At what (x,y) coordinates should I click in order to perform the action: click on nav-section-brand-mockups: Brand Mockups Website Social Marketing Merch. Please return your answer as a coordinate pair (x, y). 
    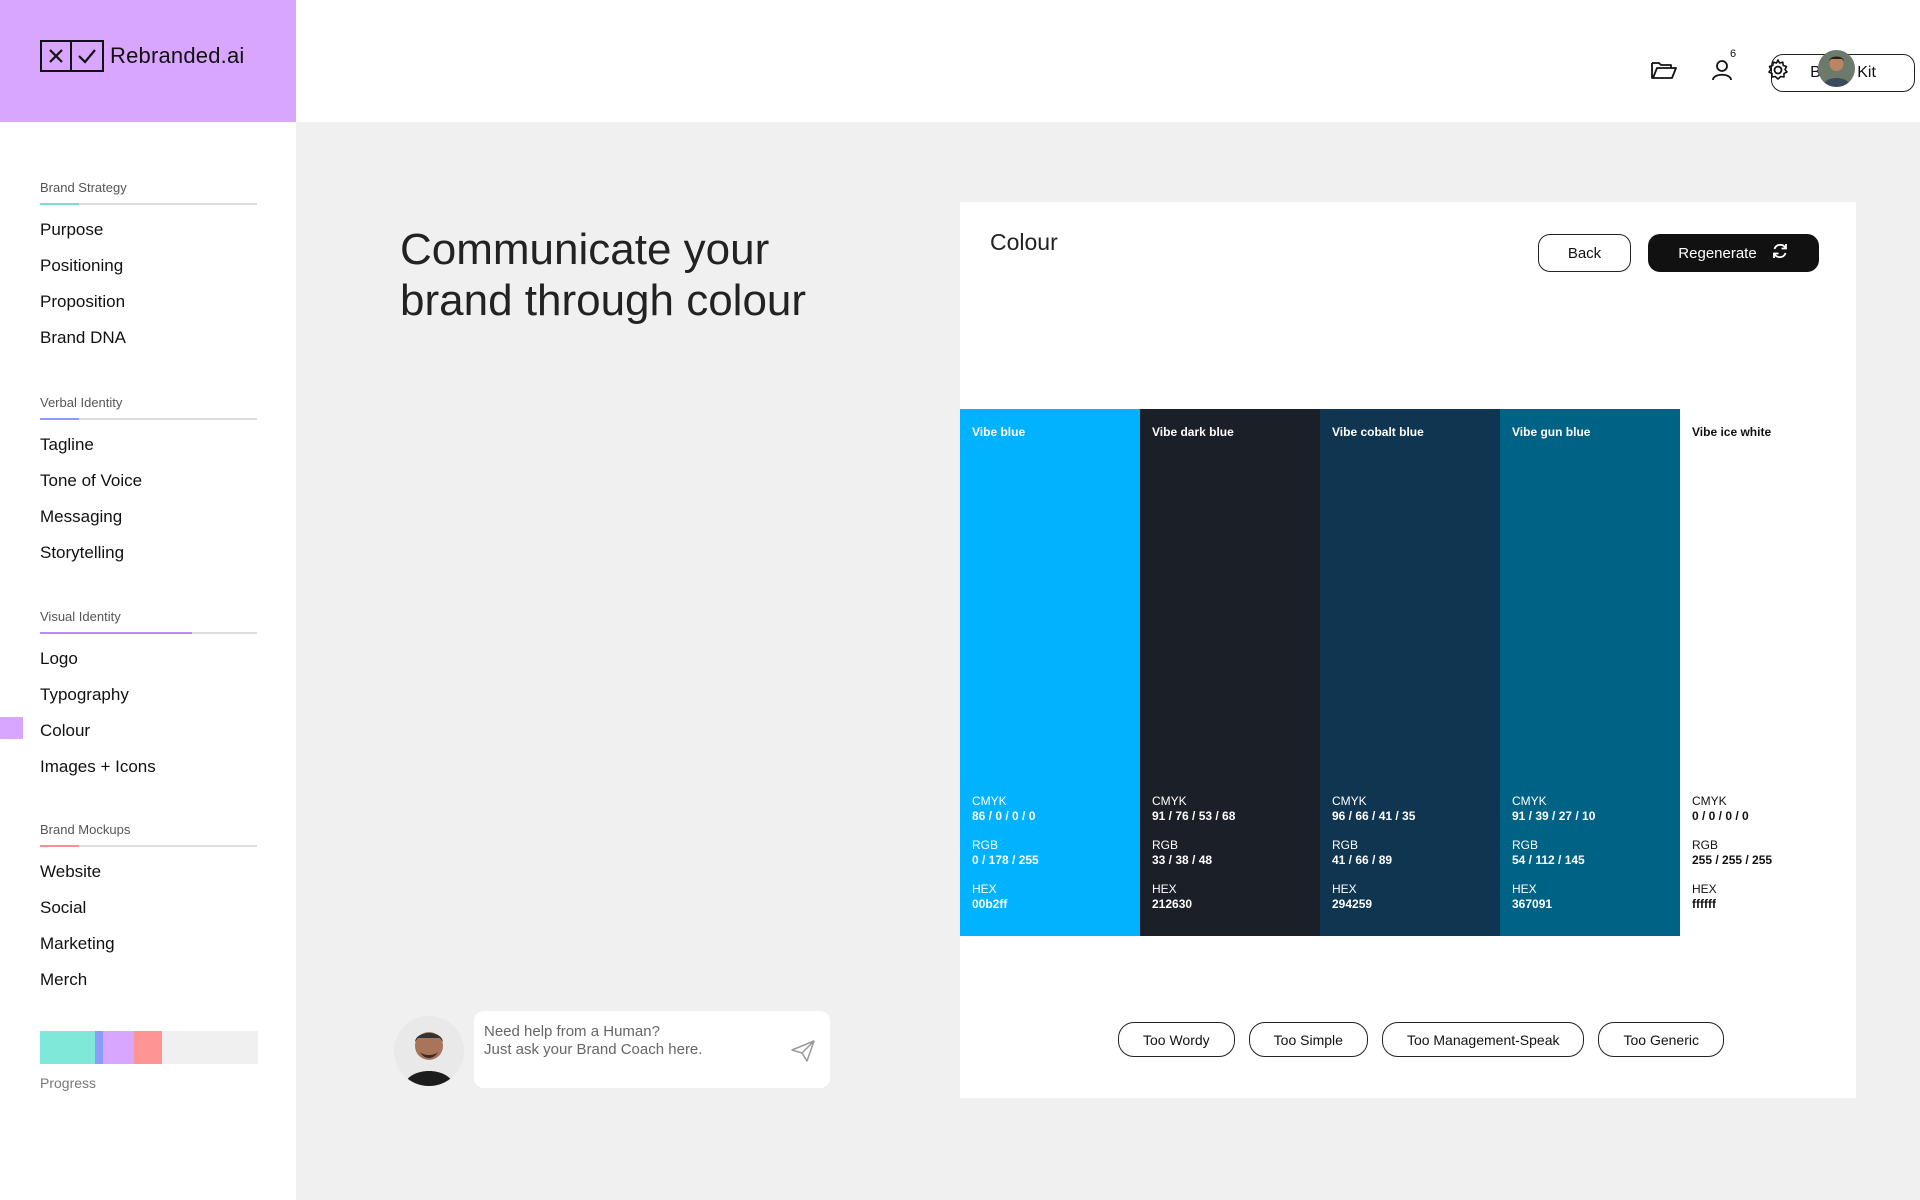
    Looking at the image, I should click on (148, 913).